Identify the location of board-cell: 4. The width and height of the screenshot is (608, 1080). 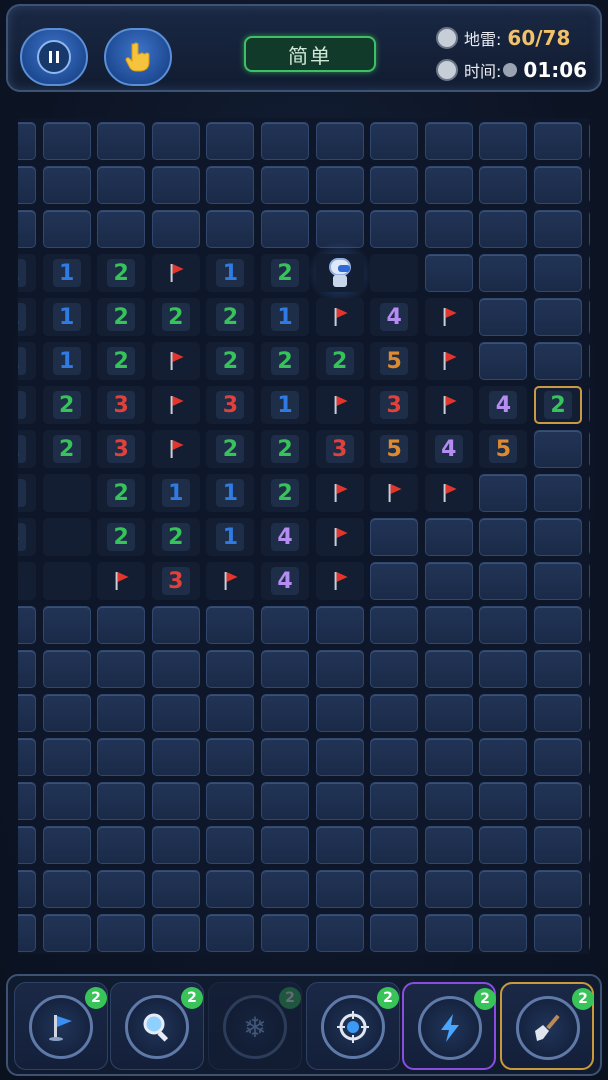
(448, 449).